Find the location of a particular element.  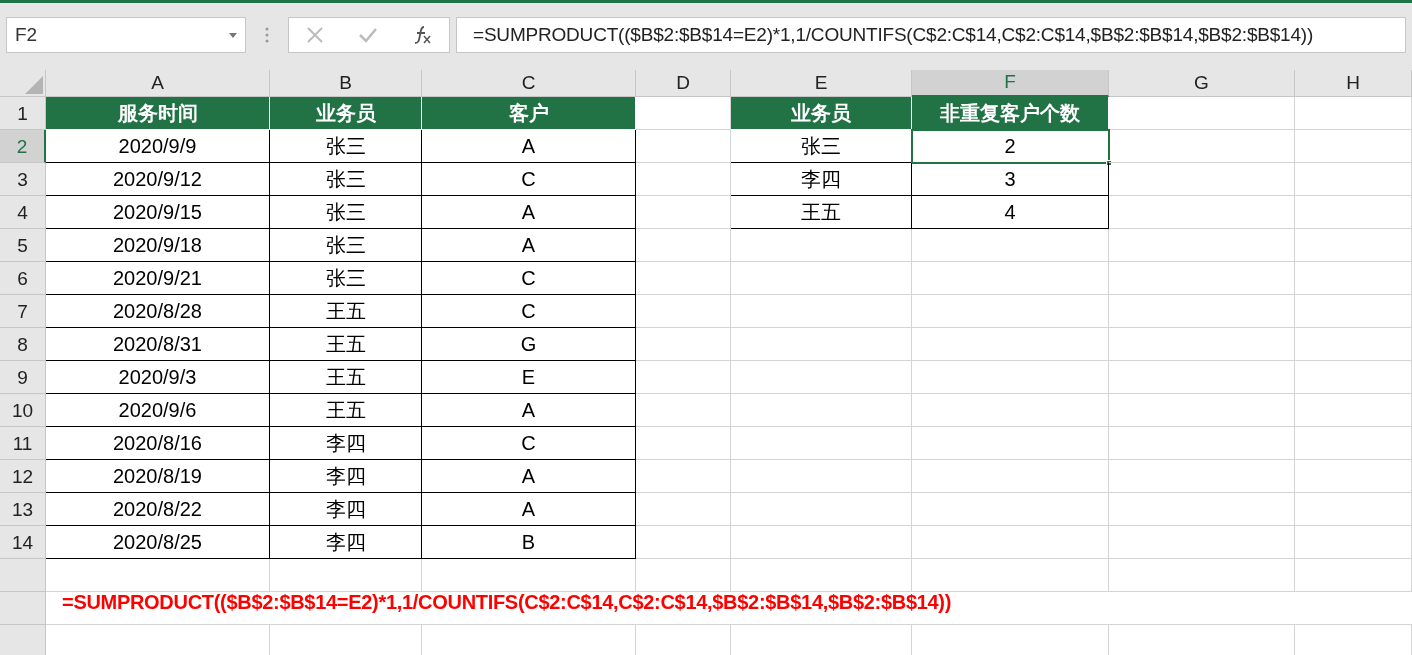

drag-handle-icon is located at coordinates (267, 35).